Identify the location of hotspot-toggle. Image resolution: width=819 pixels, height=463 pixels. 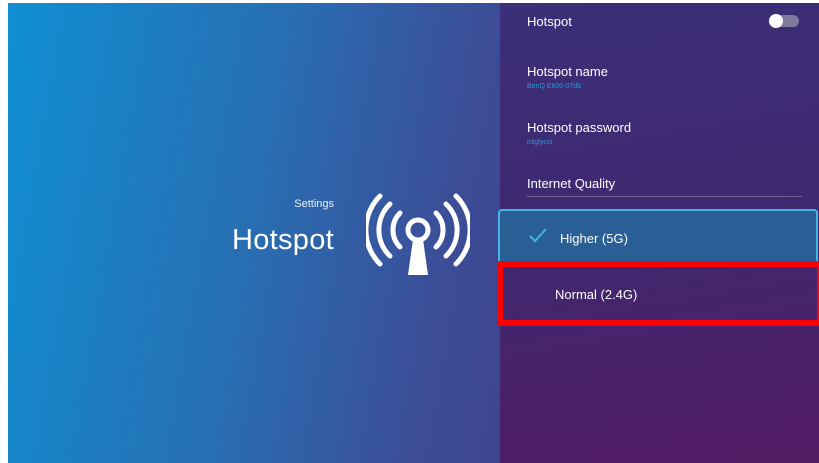
(784, 21).